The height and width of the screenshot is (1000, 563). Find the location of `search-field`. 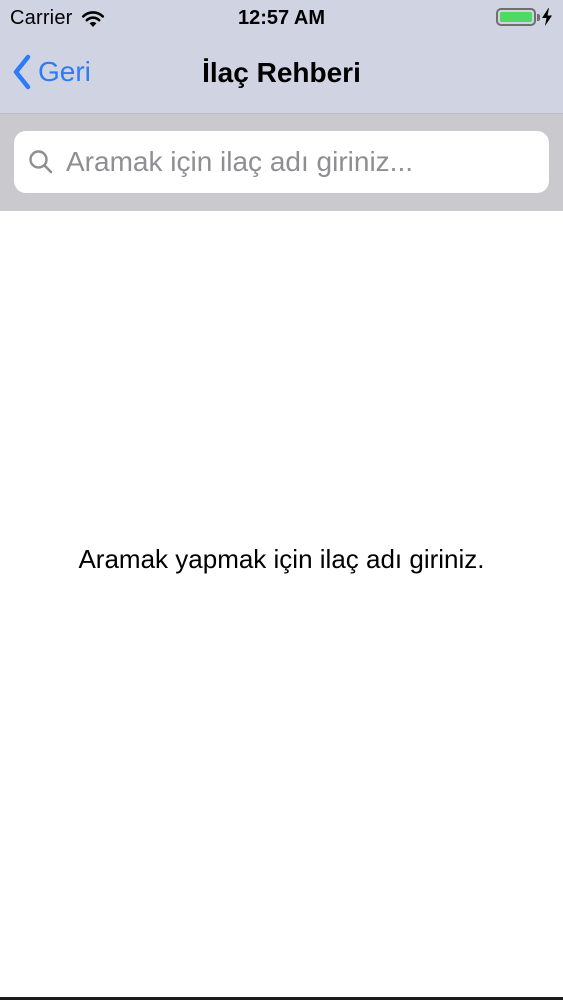

search-field is located at coordinates (281, 162).